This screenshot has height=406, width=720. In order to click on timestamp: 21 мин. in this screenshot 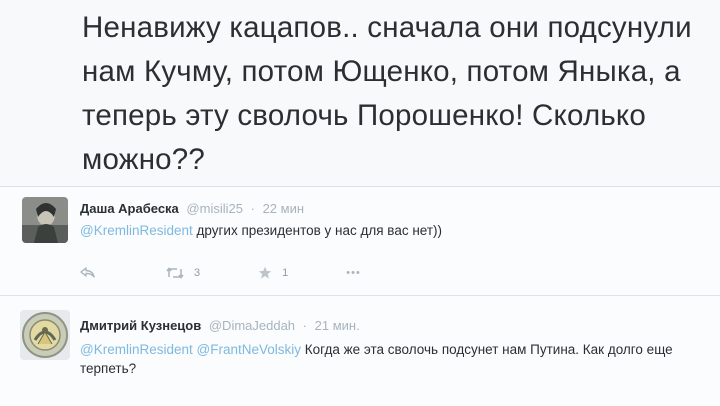, I will do `click(337, 325)`.